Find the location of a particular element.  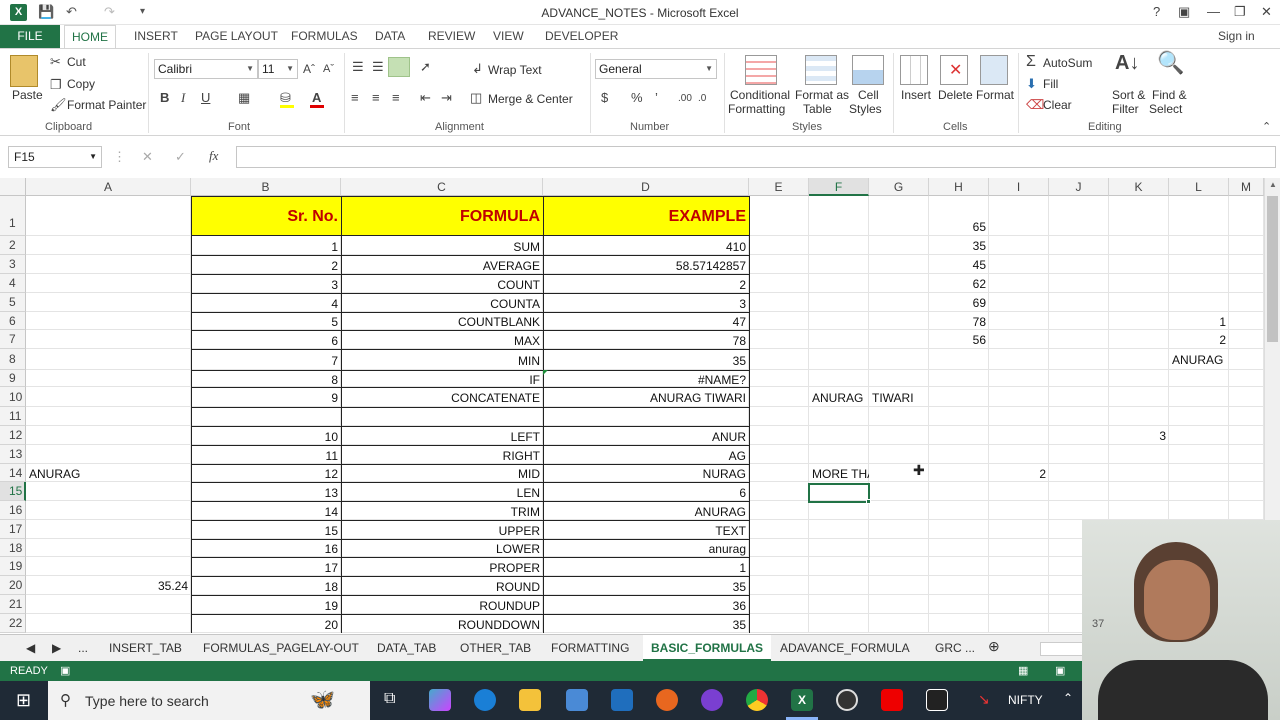

table-cell-c9: IF is located at coordinates (442, 379).